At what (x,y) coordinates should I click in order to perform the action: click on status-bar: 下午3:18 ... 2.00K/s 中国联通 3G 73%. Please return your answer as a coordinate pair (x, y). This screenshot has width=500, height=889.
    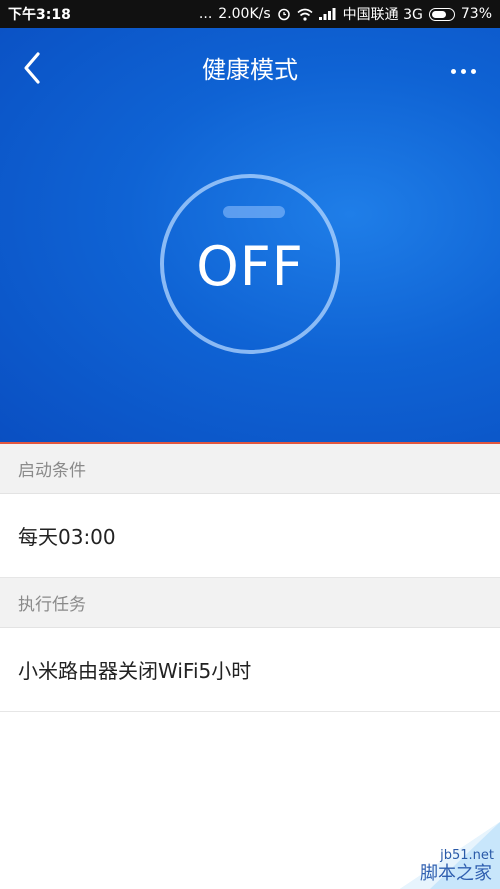
    Looking at the image, I should click on (250, 14).